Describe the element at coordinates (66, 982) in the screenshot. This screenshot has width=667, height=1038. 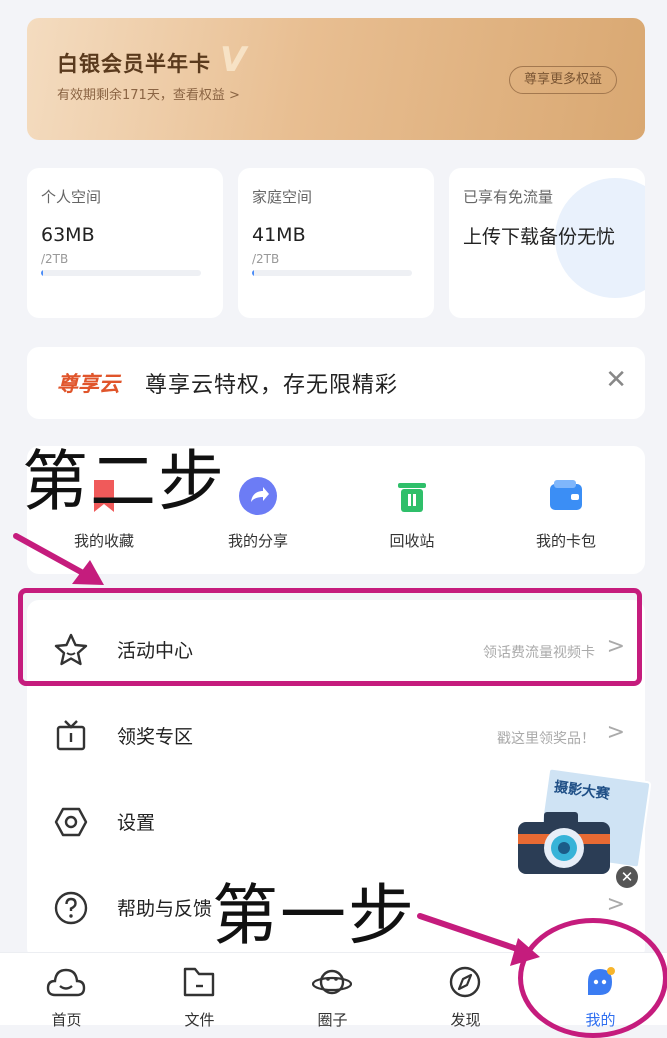
I see `cloud-home-icon` at that location.